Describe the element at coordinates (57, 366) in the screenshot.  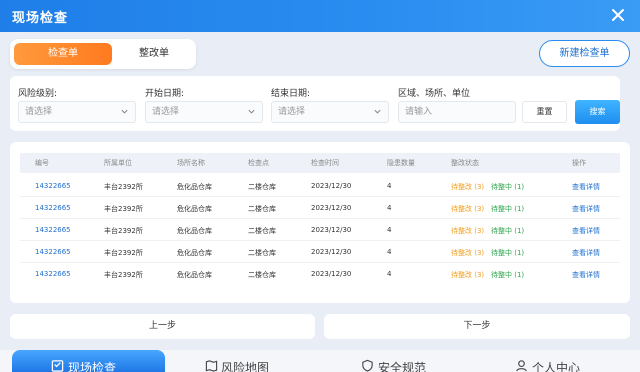
I see `inspection-icon` at that location.